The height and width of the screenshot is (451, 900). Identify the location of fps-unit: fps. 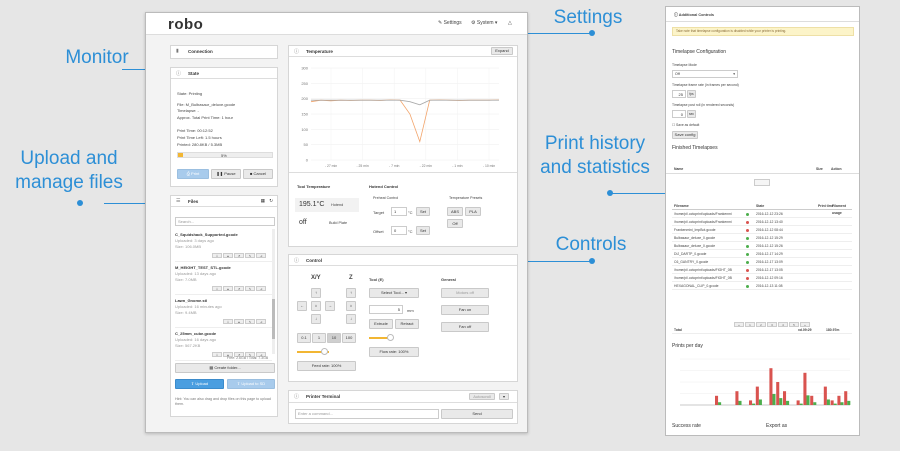
(691, 94).